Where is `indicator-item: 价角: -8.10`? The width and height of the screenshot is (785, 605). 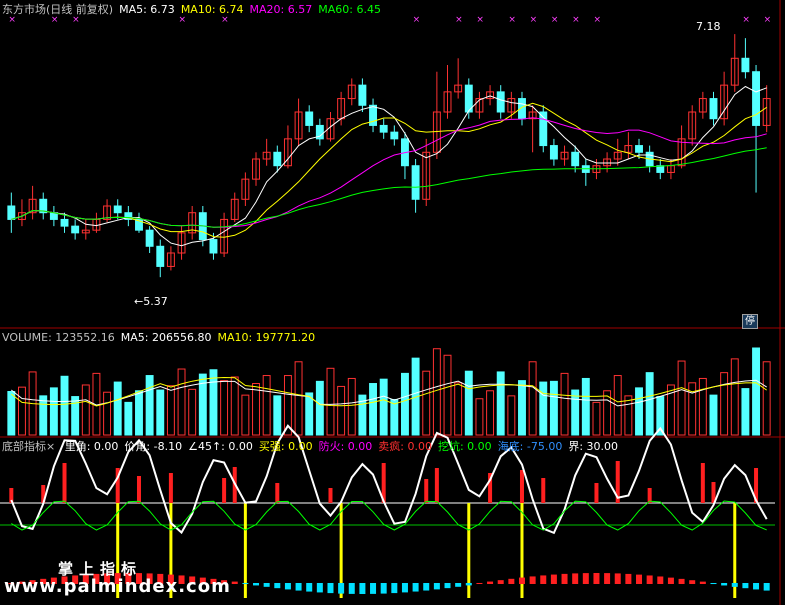 indicator-item: 价角: -8.10 is located at coordinates (153, 446).